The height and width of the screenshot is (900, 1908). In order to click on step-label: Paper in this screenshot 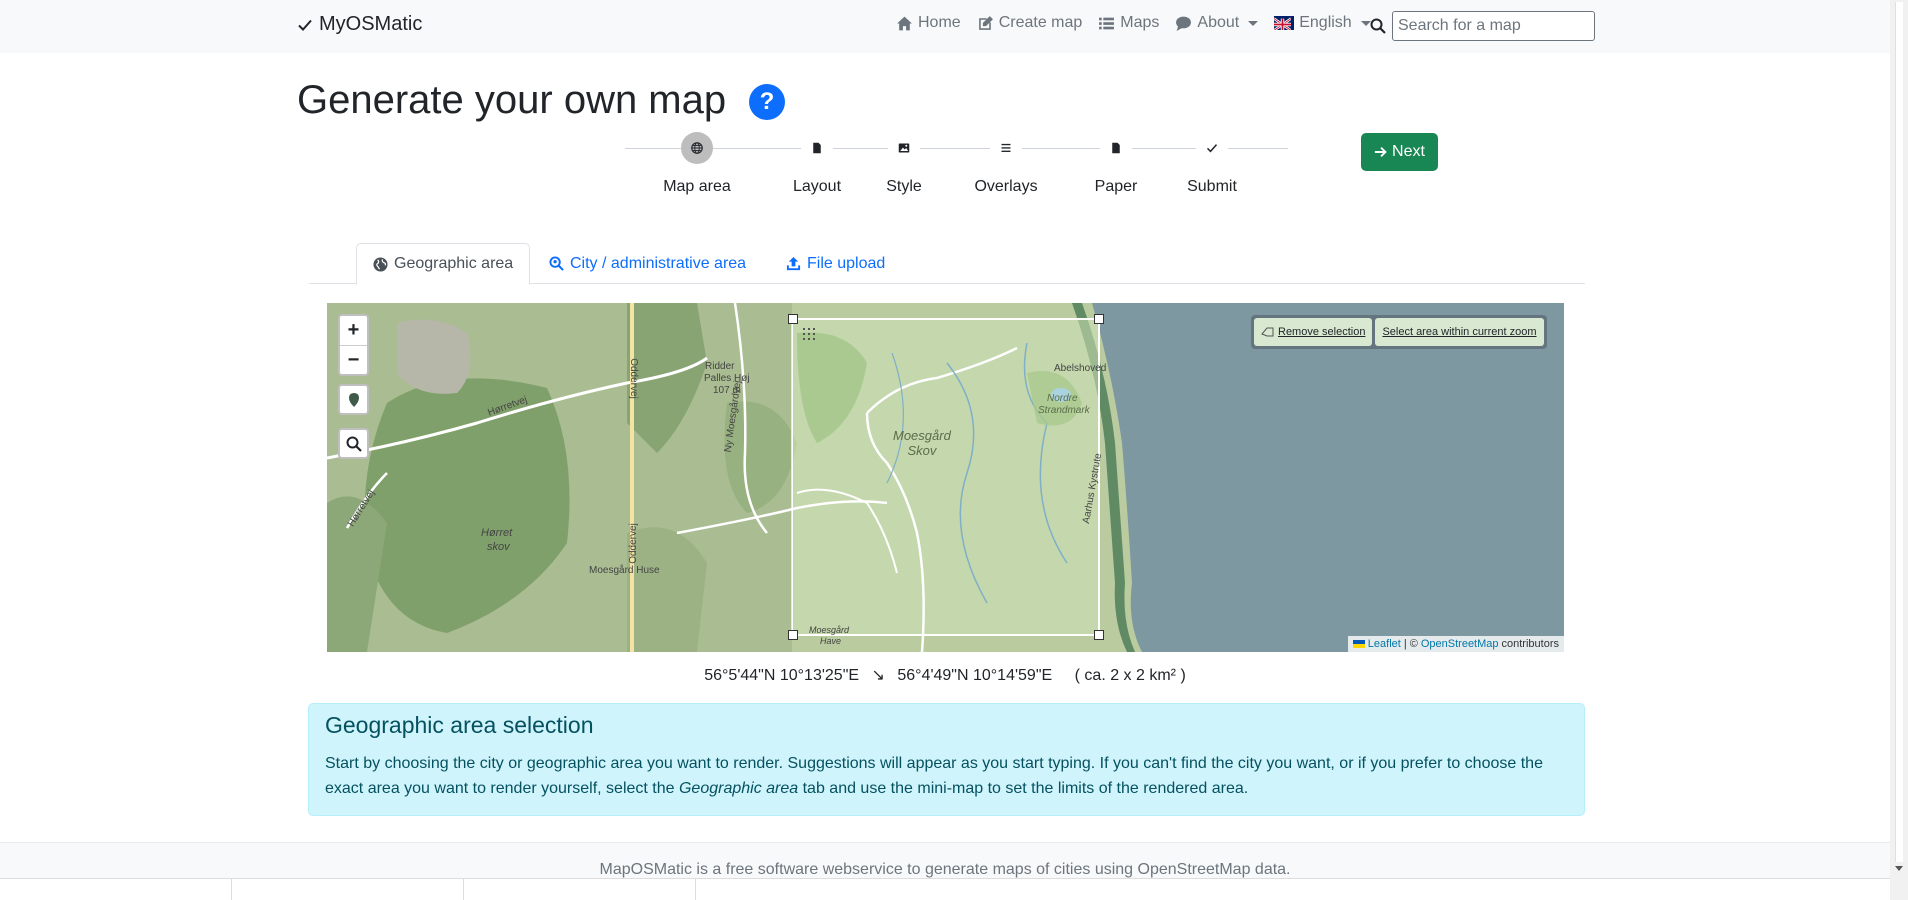, I will do `click(1116, 186)`.